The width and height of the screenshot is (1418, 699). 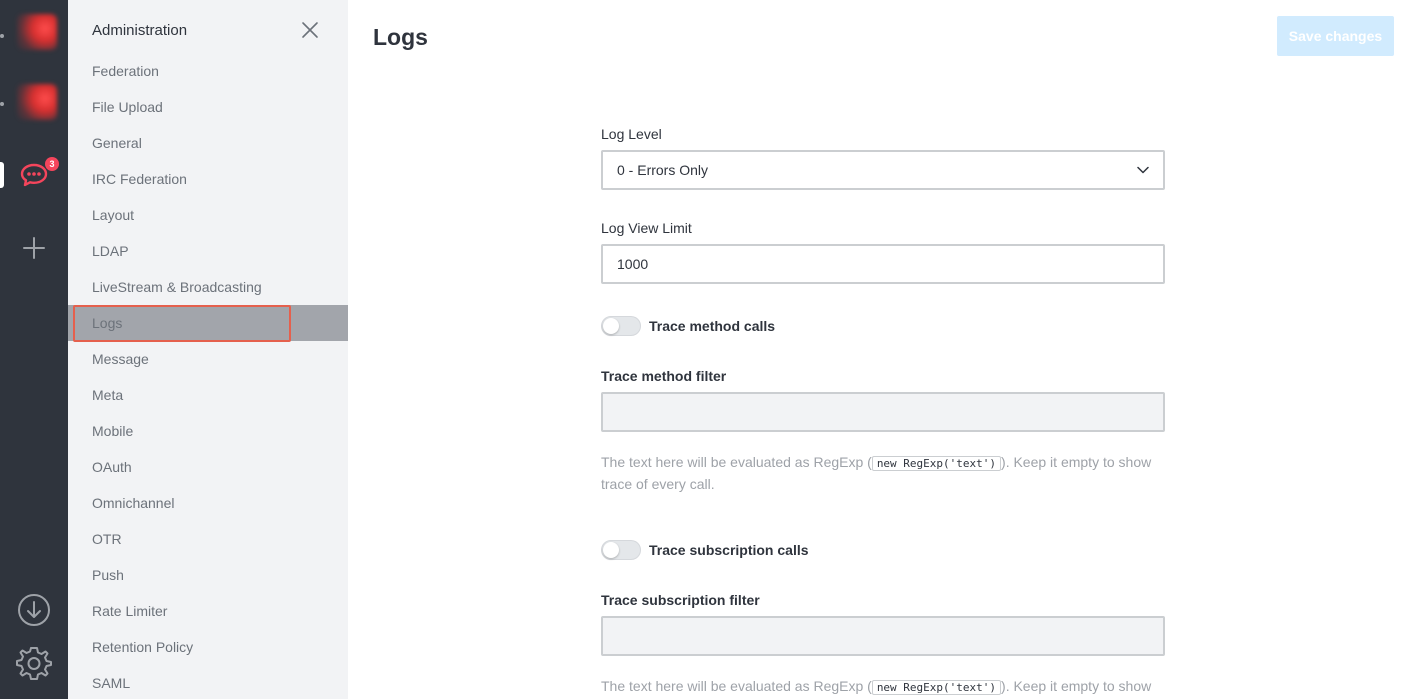 I want to click on sidebar-item-oauth: OAuth, so click(x=208, y=467).